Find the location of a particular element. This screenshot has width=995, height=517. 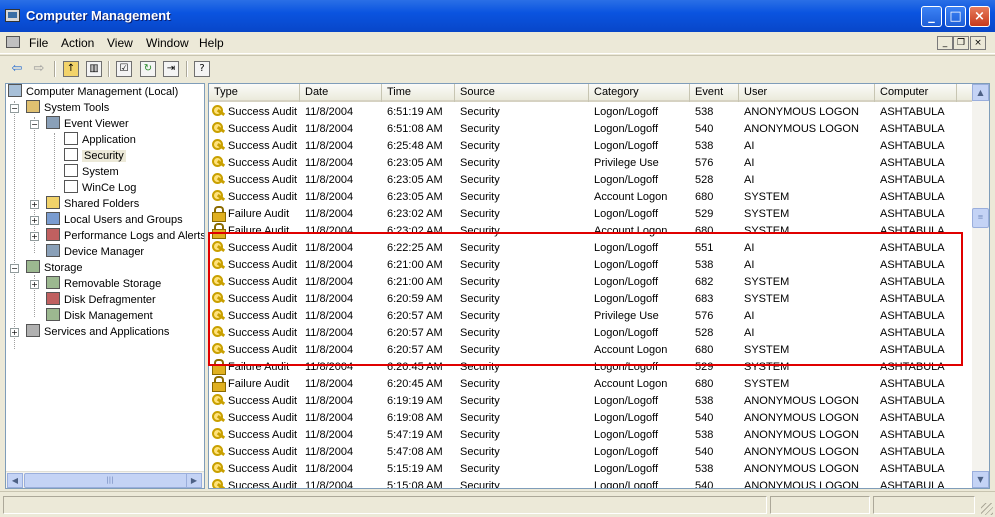

cell-source: Security is located at coordinates (480, 350).